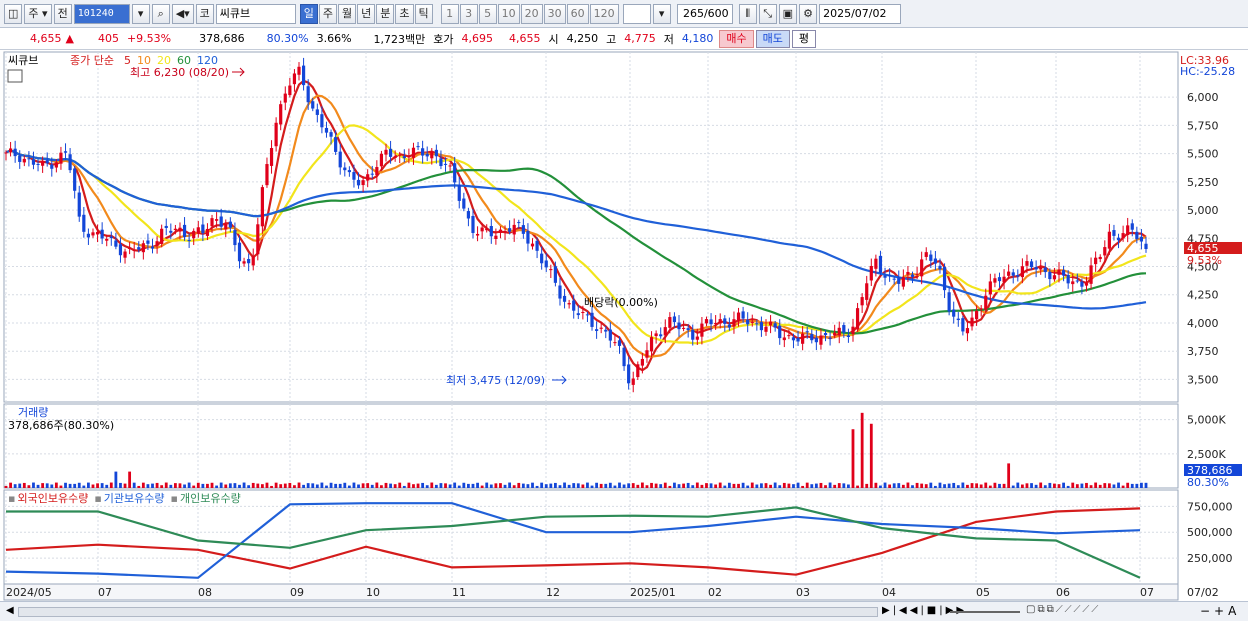 The height and width of the screenshot is (621, 1248). Describe the element at coordinates (308, 13) in the screenshot. I see `period-tab-일: 일` at that location.